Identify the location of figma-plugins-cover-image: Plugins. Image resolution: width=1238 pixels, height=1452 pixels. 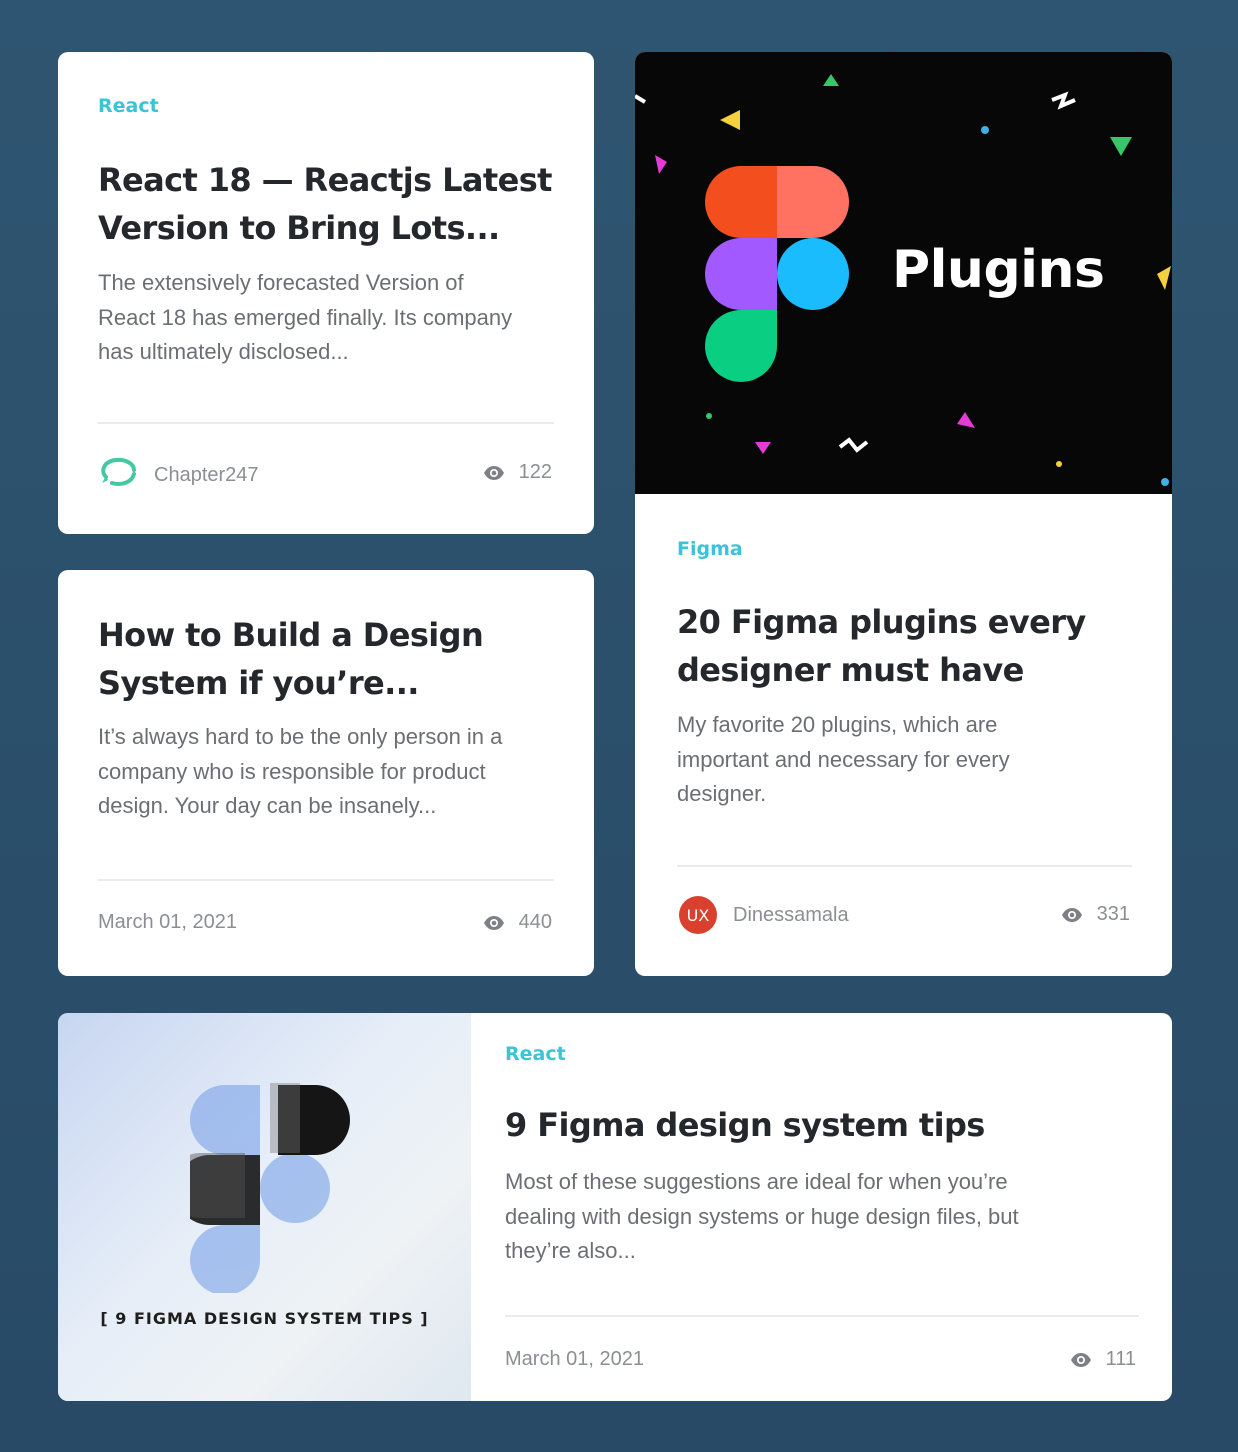
(903, 273).